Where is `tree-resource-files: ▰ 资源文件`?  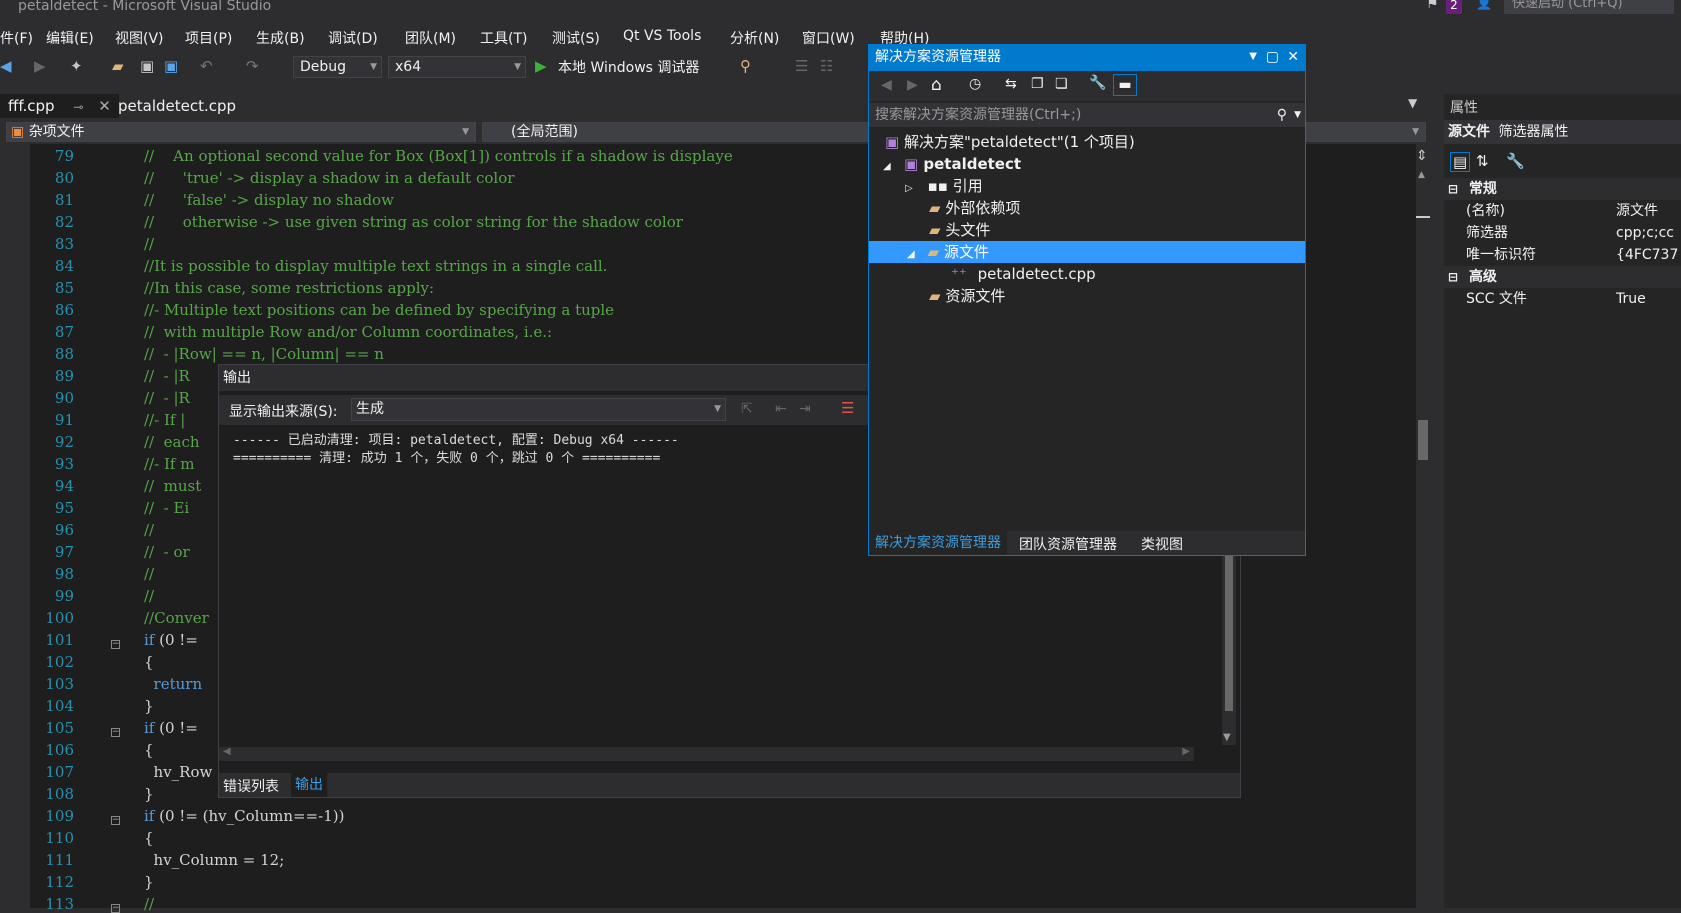
tree-resource-files: ▰ 资源文件 is located at coordinates (967, 296).